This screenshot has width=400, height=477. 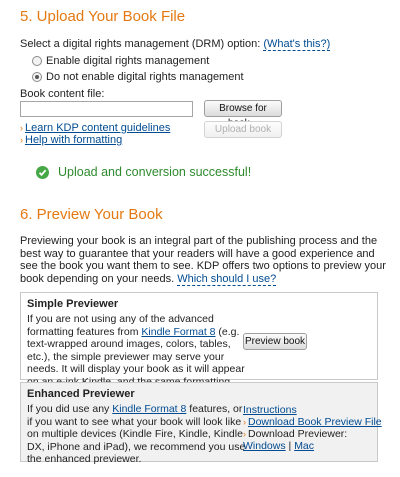 What do you see at coordinates (91, 214) in the screenshot?
I see `preview-heading: 6. Preview Your Book` at bounding box center [91, 214].